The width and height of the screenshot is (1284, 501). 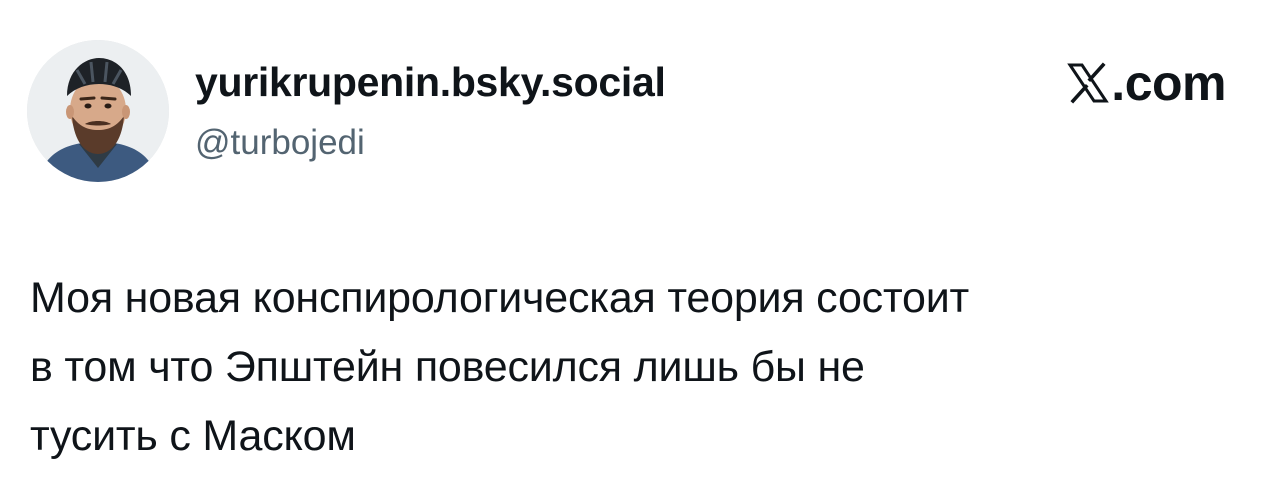 What do you see at coordinates (1168, 83) in the screenshot?
I see `brand-domain: .com` at bounding box center [1168, 83].